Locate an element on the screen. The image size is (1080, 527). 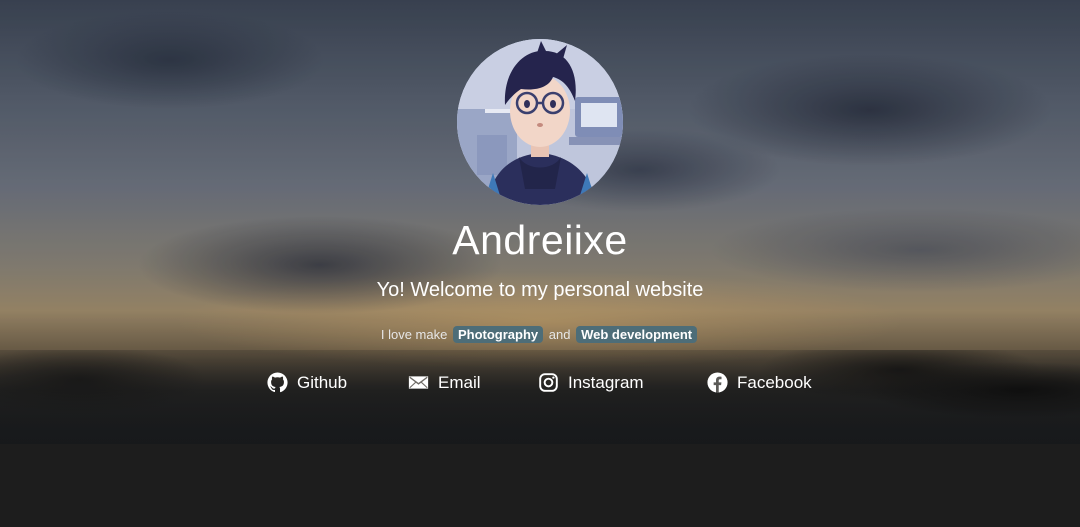
github-label: Github is located at coordinates (322, 382).